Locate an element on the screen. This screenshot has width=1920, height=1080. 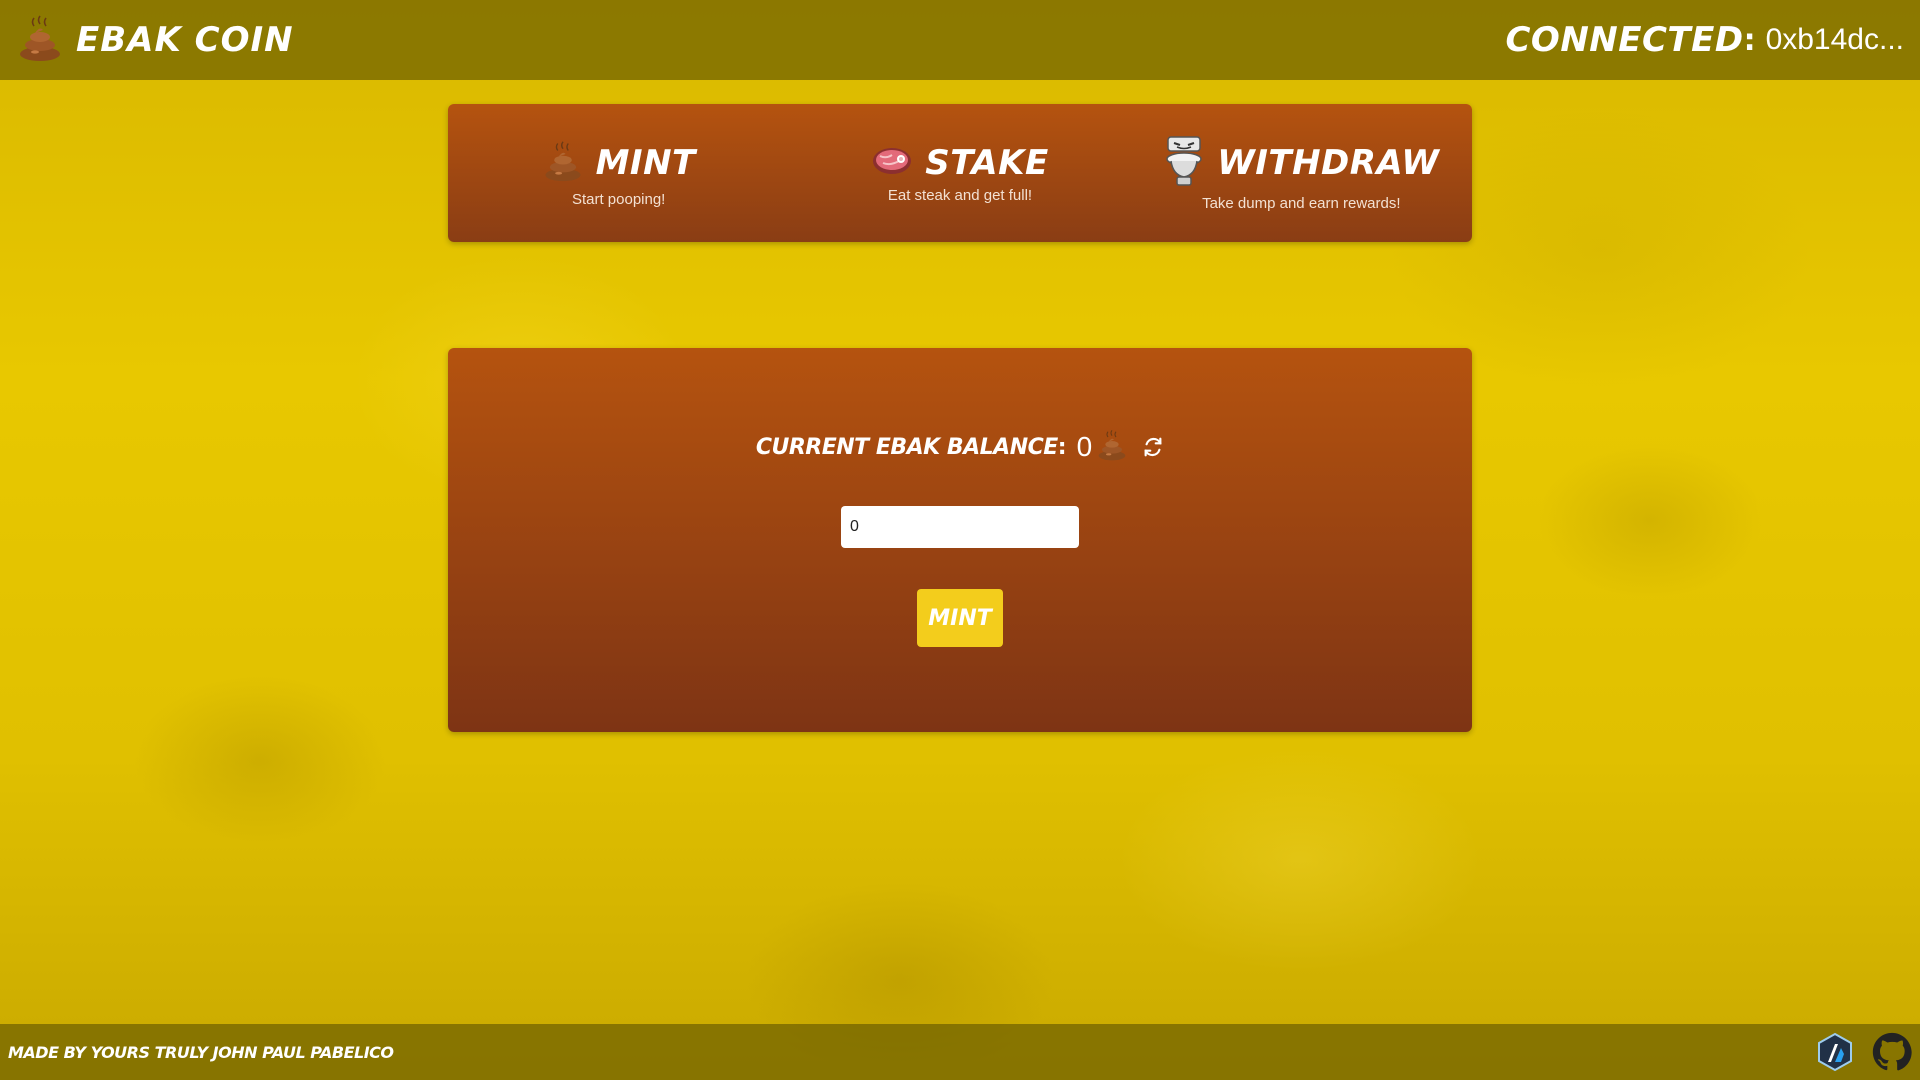
tab-stake: STAKE Eat steak and get full! is located at coordinates (960, 173).